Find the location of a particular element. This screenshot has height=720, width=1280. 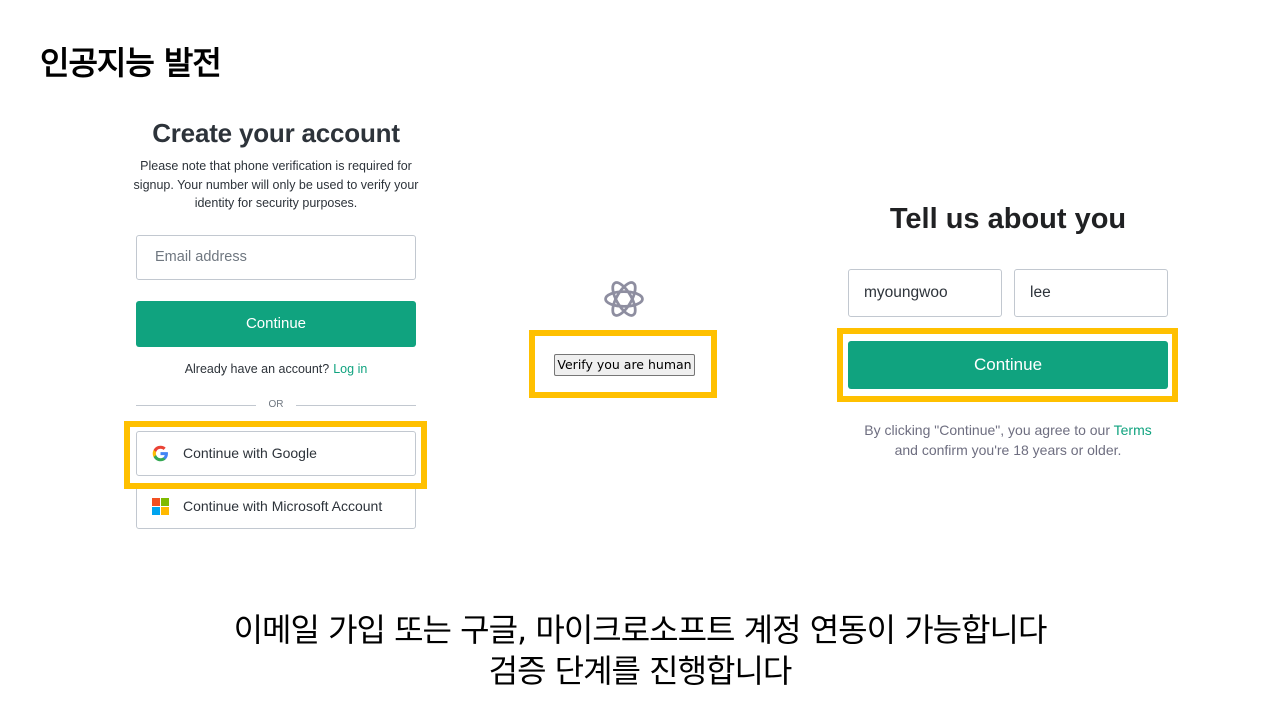

already-account-text: Already have an account? is located at coordinates (257, 369).